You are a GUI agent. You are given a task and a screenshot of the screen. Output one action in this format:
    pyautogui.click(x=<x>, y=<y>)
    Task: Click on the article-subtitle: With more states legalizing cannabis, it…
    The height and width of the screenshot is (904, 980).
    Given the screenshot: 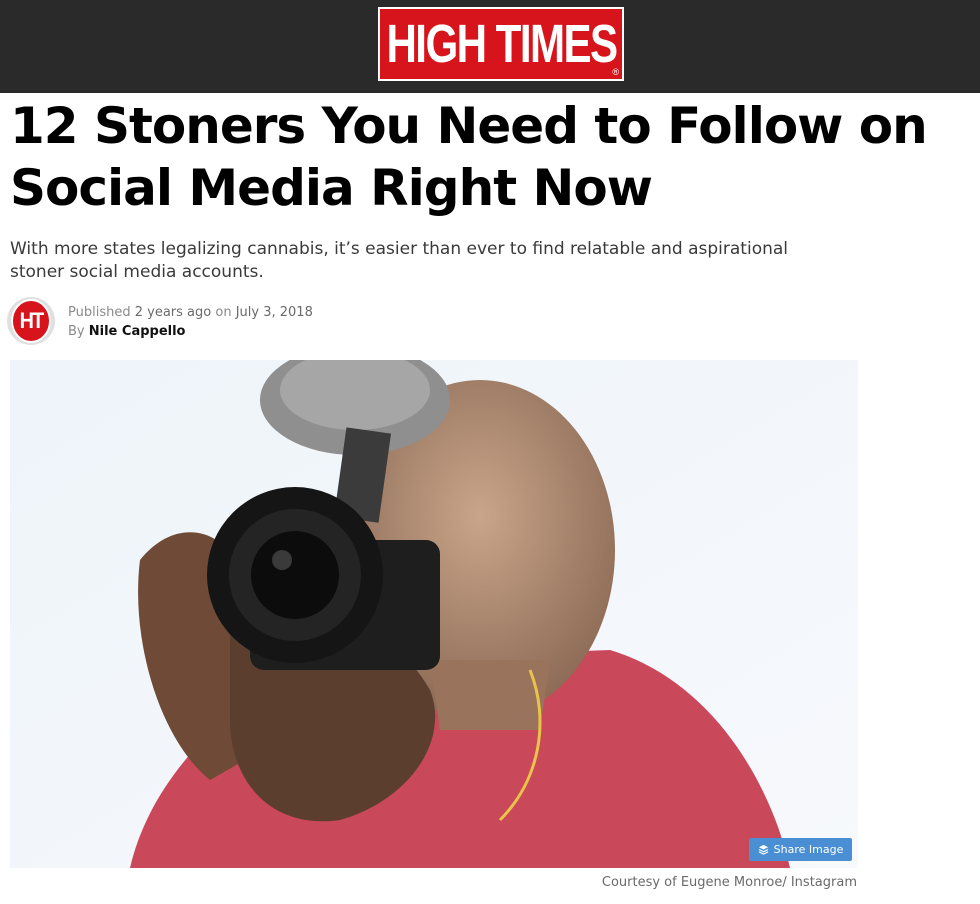 What is the action you would take?
    pyautogui.click(x=399, y=260)
    